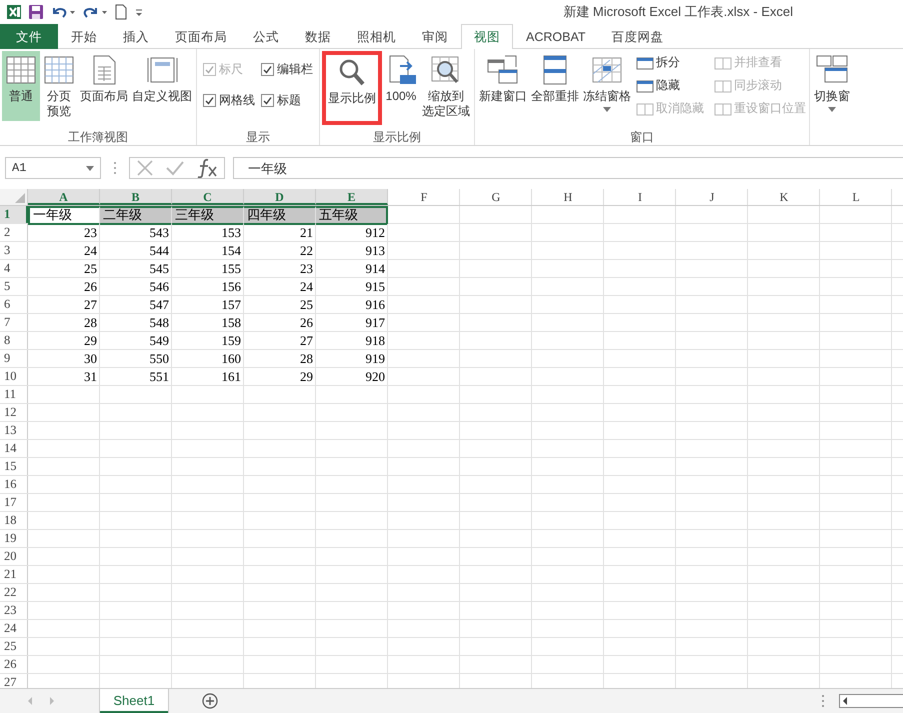 This screenshot has height=713, width=903. What do you see at coordinates (231, 286) in the screenshot?
I see `table-cell-text: 156` at bounding box center [231, 286].